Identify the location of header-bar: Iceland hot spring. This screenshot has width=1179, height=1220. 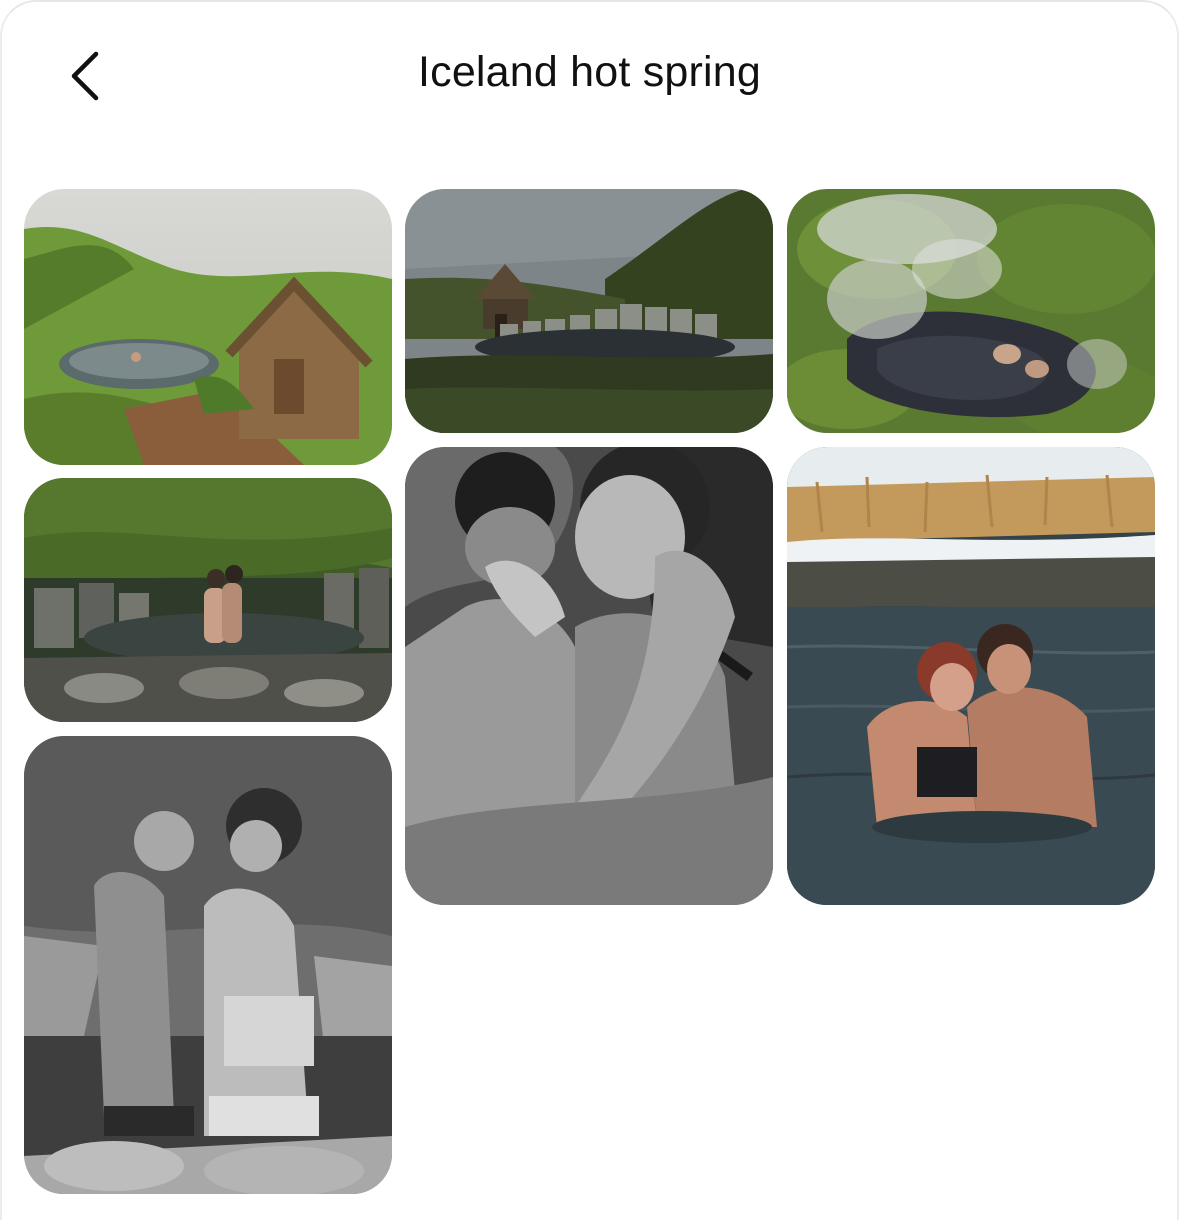
(589, 75).